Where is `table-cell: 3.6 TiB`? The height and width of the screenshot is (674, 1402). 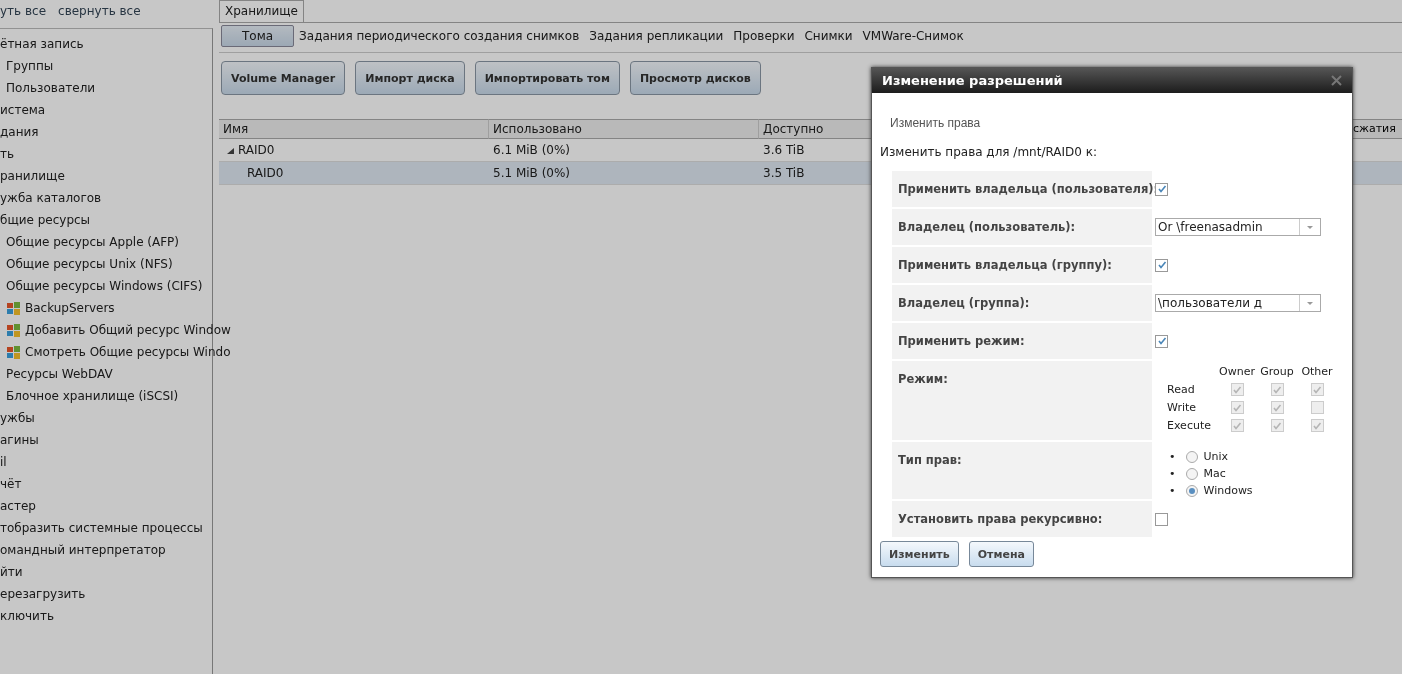 table-cell: 3.6 TiB is located at coordinates (784, 150).